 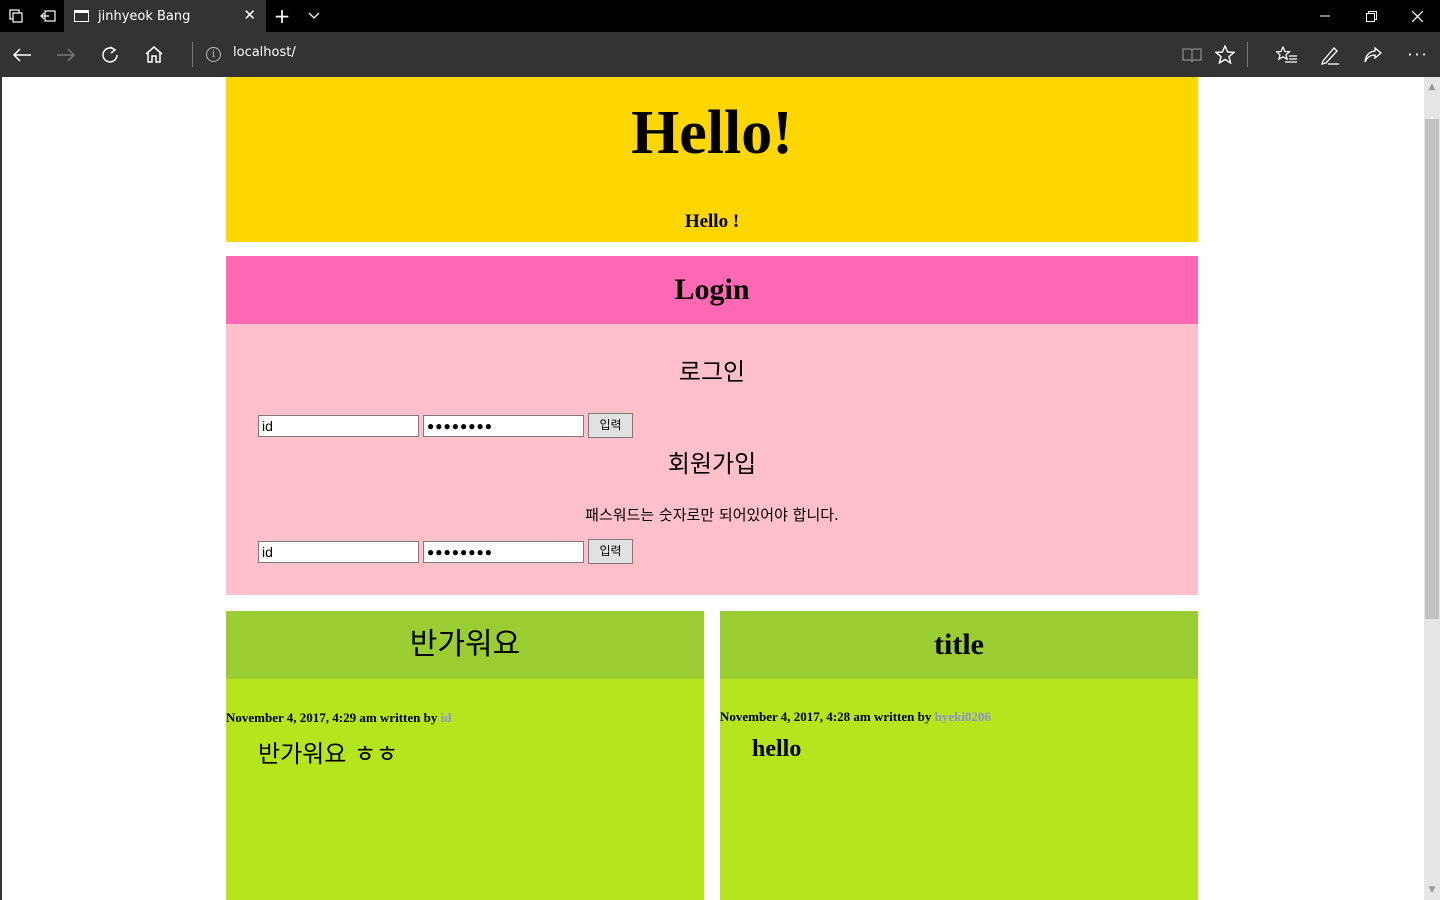 I want to click on new-tab-icon: +, so click(x=282, y=16).